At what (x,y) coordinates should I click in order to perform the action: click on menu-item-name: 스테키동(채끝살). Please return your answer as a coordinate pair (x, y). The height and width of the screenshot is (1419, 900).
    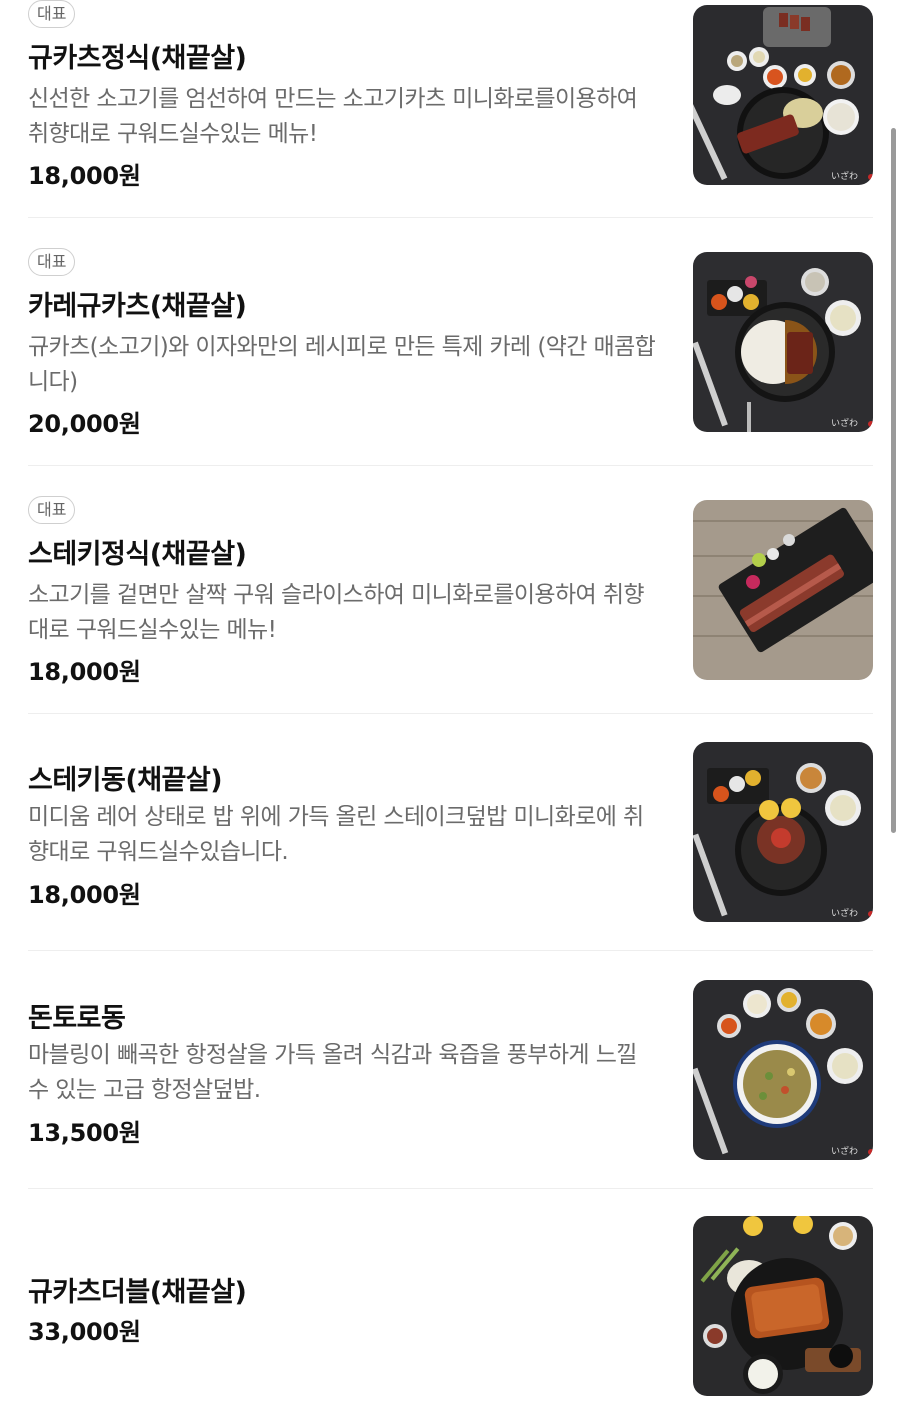
    Looking at the image, I should click on (125, 780).